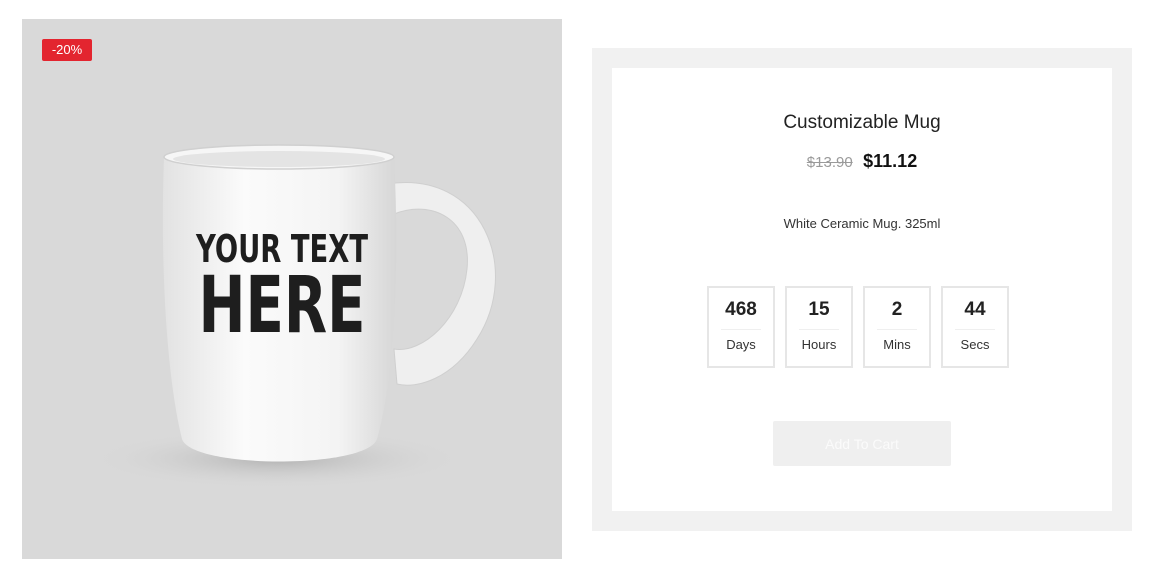 Image resolution: width=1155 pixels, height=579 pixels. Describe the element at coordinates (819, 309) in the screenshot. I see `countdown-value: 15` at that location.